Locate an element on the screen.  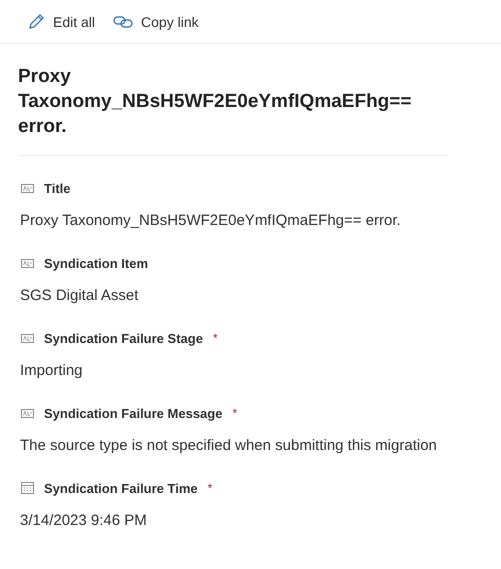
field-label: Syndication Failure Stage is located at coordinates (123, 338).